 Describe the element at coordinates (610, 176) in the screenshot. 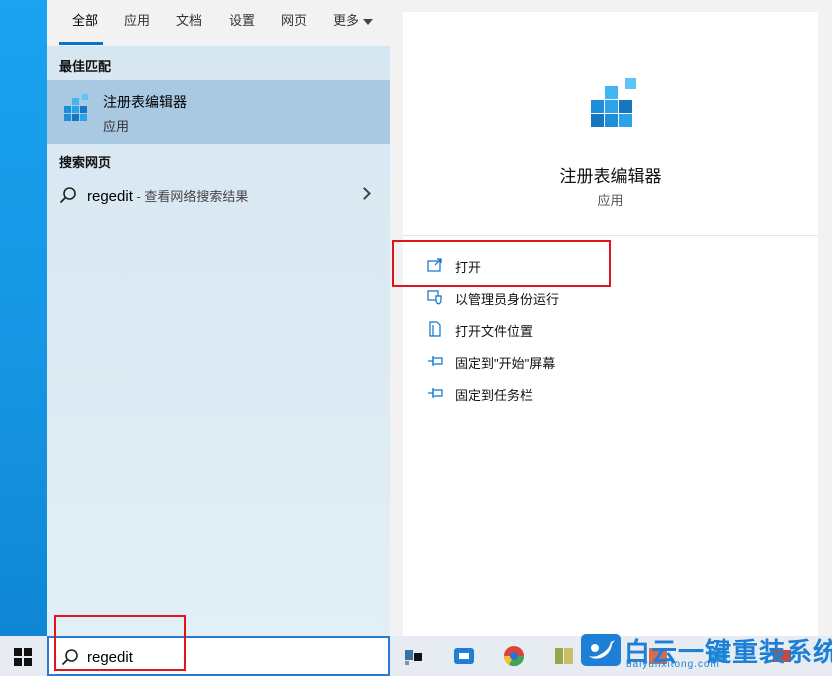

I see `detail-title: 注册表编辑器` at that location.